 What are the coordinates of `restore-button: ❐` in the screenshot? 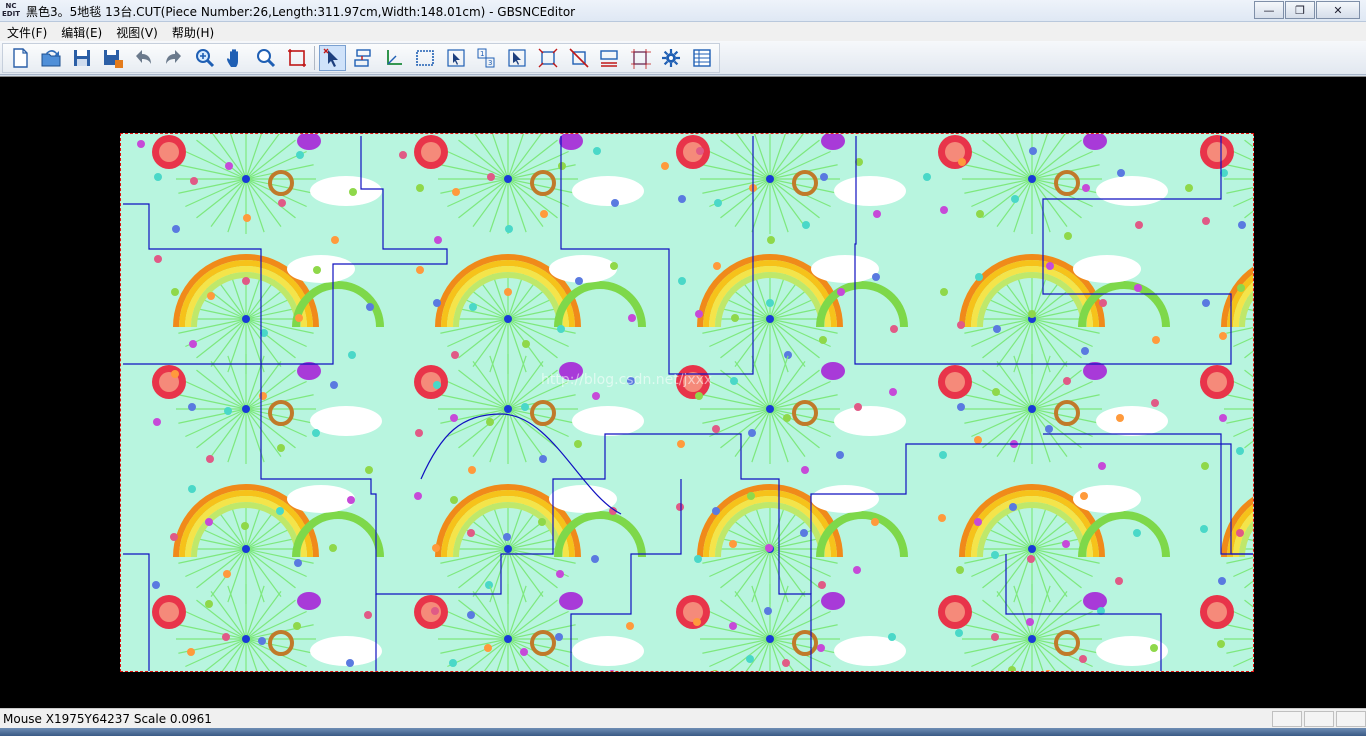 It's located at (1300, 10).